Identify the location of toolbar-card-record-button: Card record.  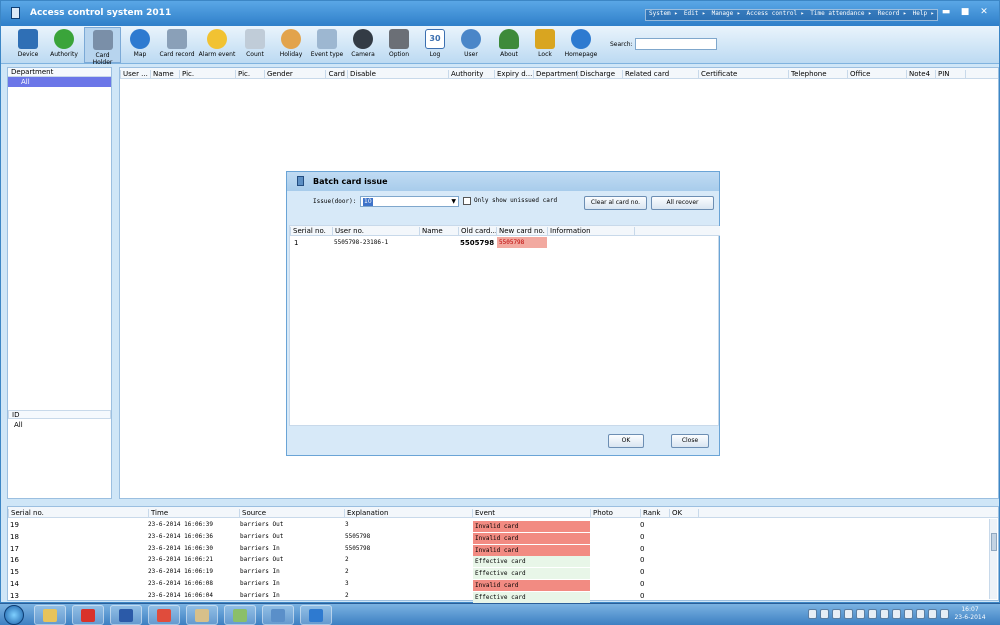
(177, 45).